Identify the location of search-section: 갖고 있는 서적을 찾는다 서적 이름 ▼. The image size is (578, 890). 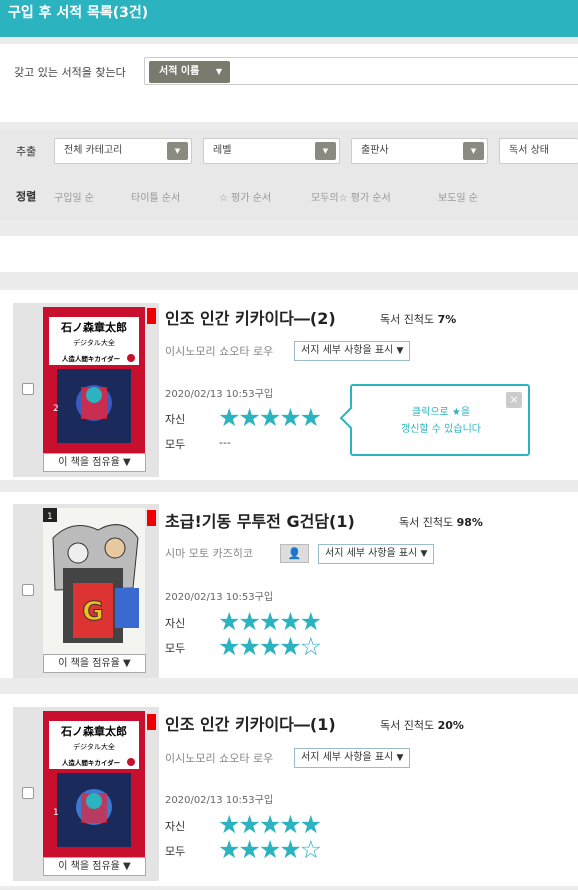
(289, 83).